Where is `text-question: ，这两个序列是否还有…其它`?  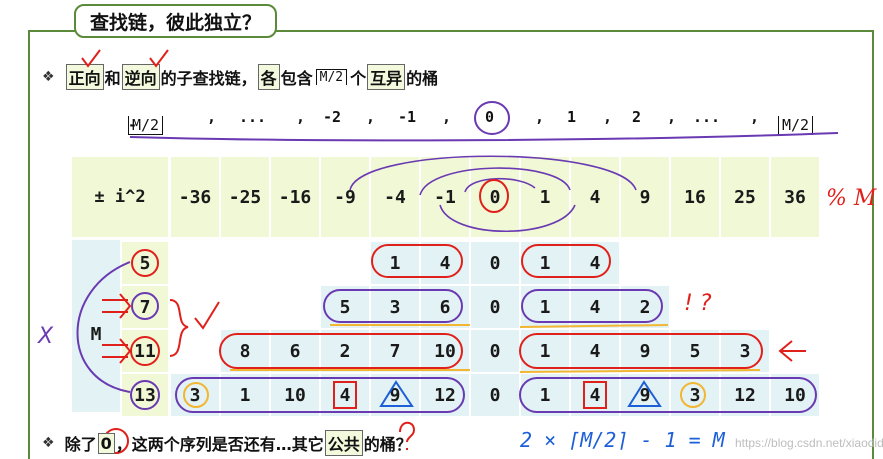
text-question: ，这两个序列是否还有…其它 is located at coordinates (219, 444).